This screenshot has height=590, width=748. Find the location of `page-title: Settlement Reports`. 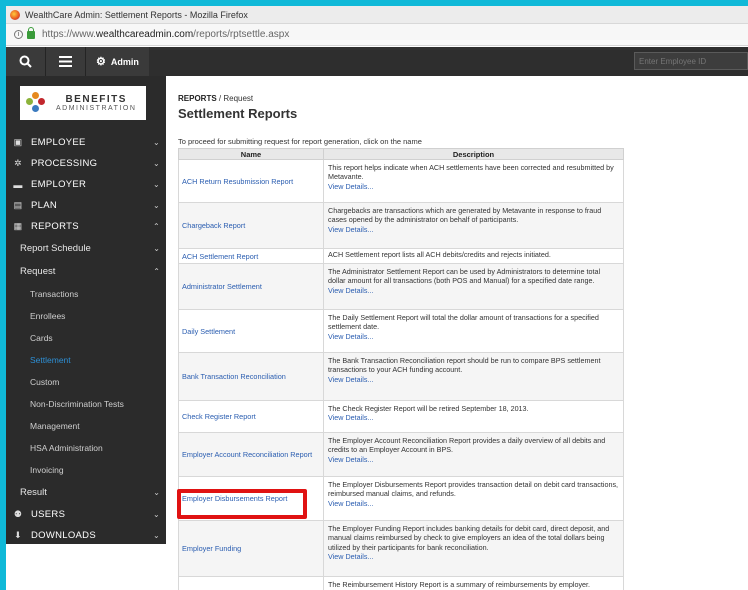

page-title: Settlement Reports is located at coordinates (238, 113).